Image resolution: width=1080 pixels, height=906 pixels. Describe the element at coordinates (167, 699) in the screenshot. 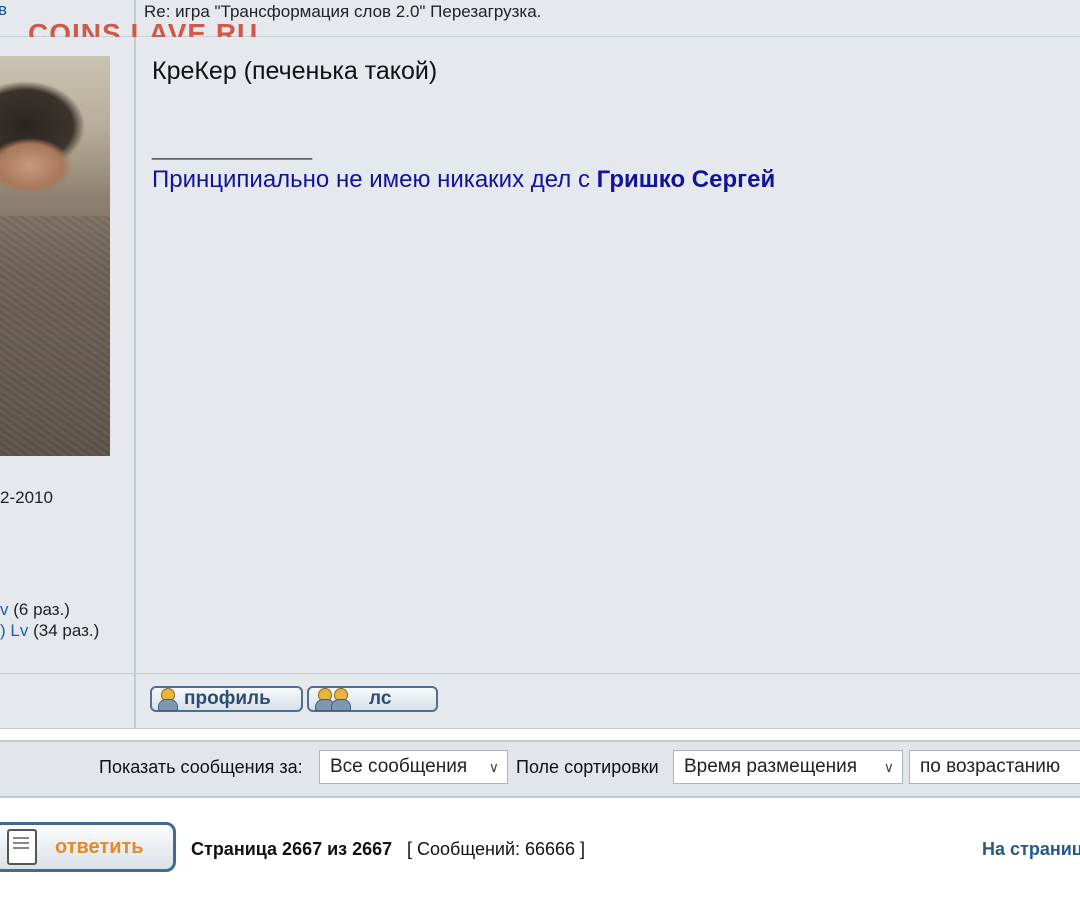

I see `user-icon` at that location.